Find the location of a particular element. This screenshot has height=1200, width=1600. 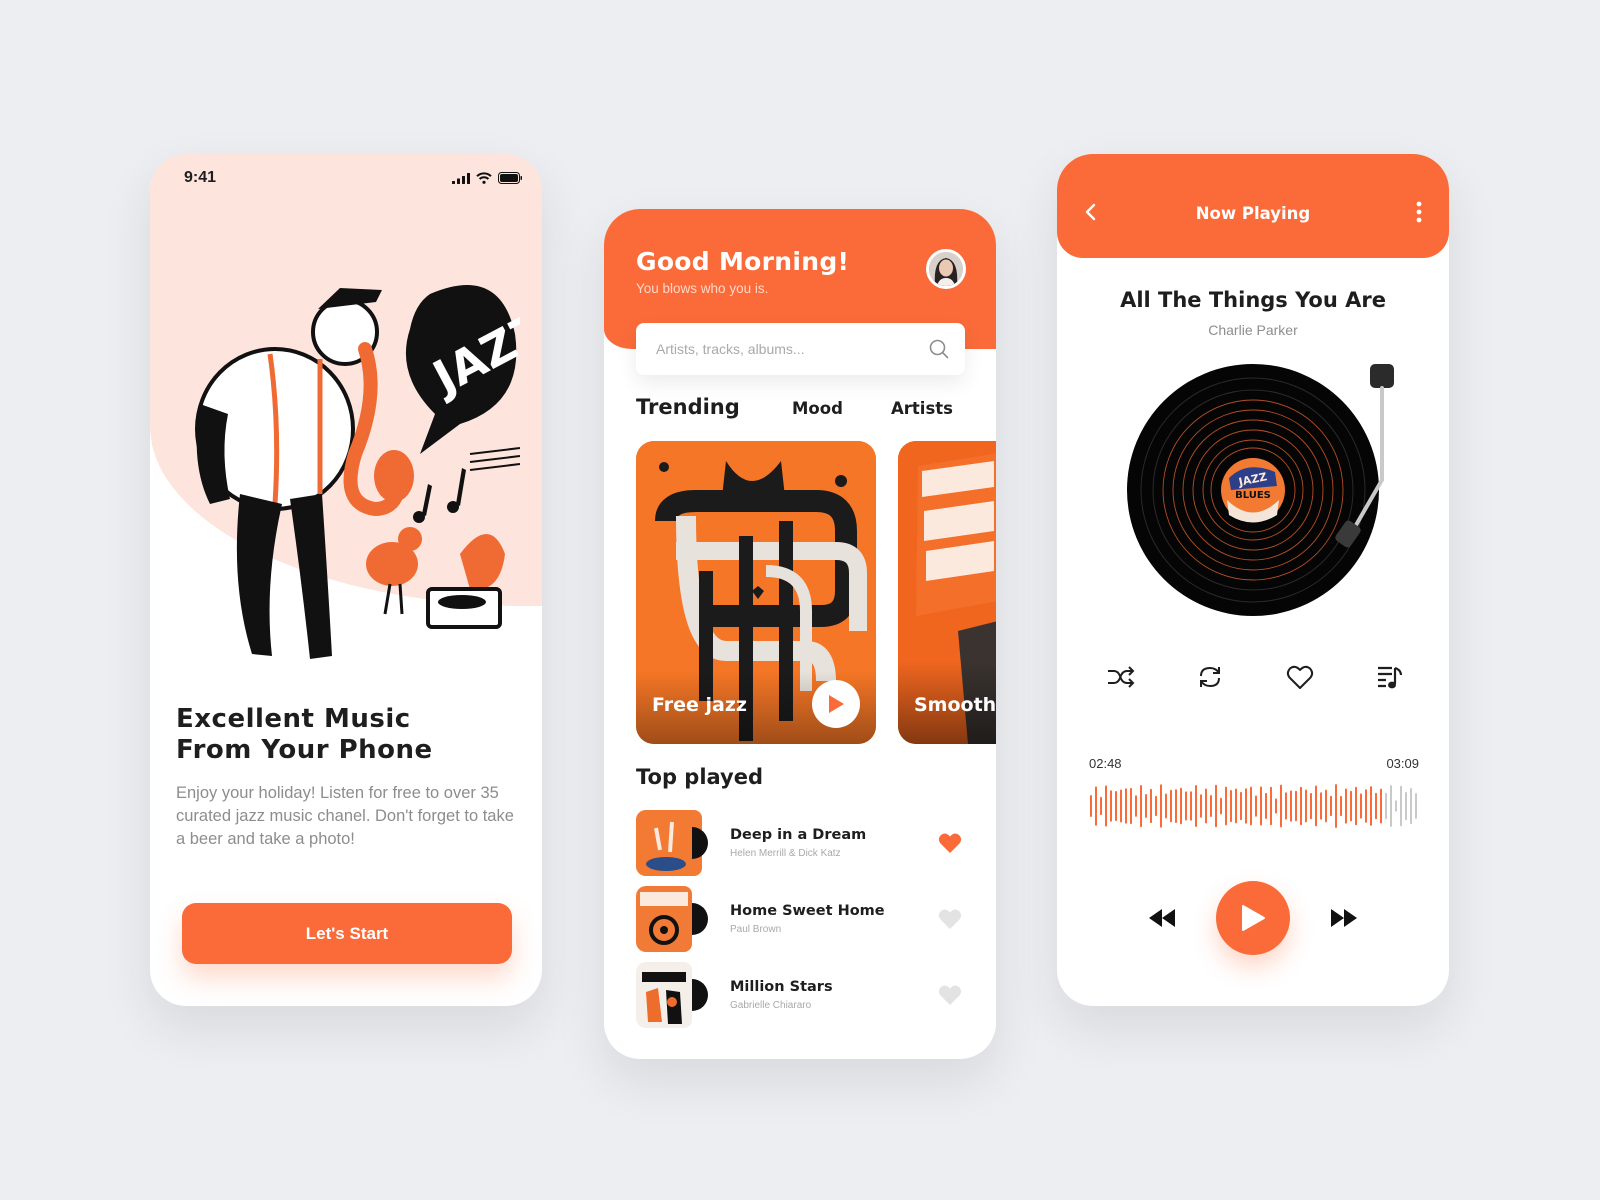

track-row: Home Sweet Home Paul Brown is located at coordinates (801, 919).